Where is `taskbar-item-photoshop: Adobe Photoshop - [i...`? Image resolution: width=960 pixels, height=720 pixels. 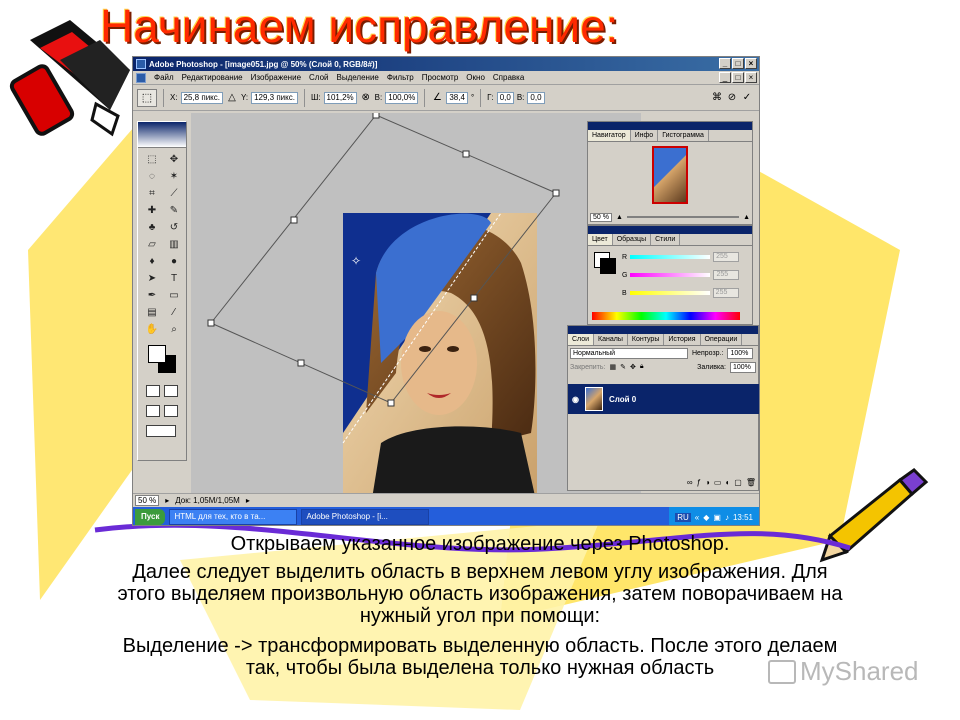 taskbar-item-photoshop: Adobe Photoshop - [i... is located at coordinates (365, 517).